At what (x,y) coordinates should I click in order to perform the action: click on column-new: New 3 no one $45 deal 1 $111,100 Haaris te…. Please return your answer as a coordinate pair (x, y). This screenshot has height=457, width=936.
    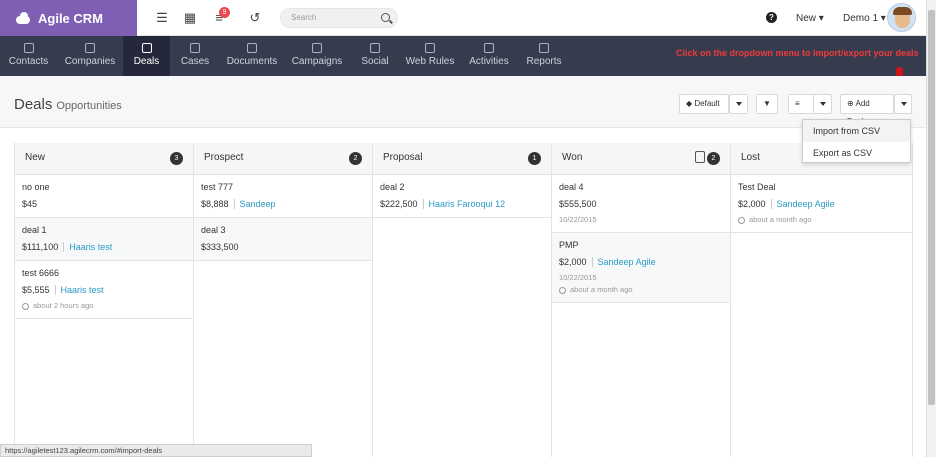
    Looking at the image, I should click on (104, 300).